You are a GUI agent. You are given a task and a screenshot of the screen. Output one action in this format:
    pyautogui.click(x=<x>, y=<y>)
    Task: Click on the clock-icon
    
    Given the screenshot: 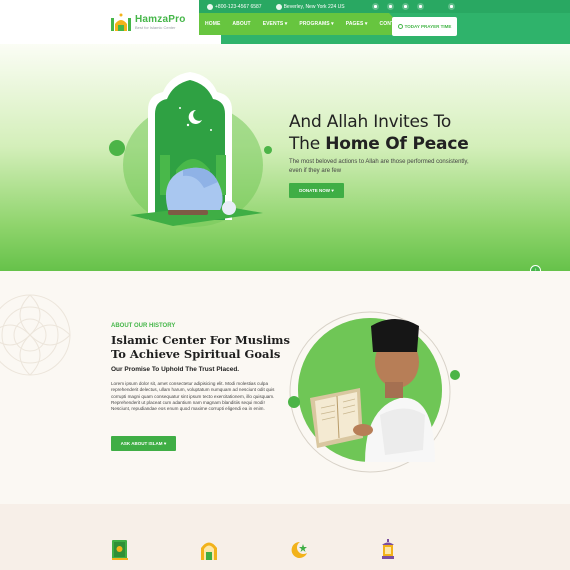 What is the action you would take?
    pyautogui.click(x=400, y=26)
    